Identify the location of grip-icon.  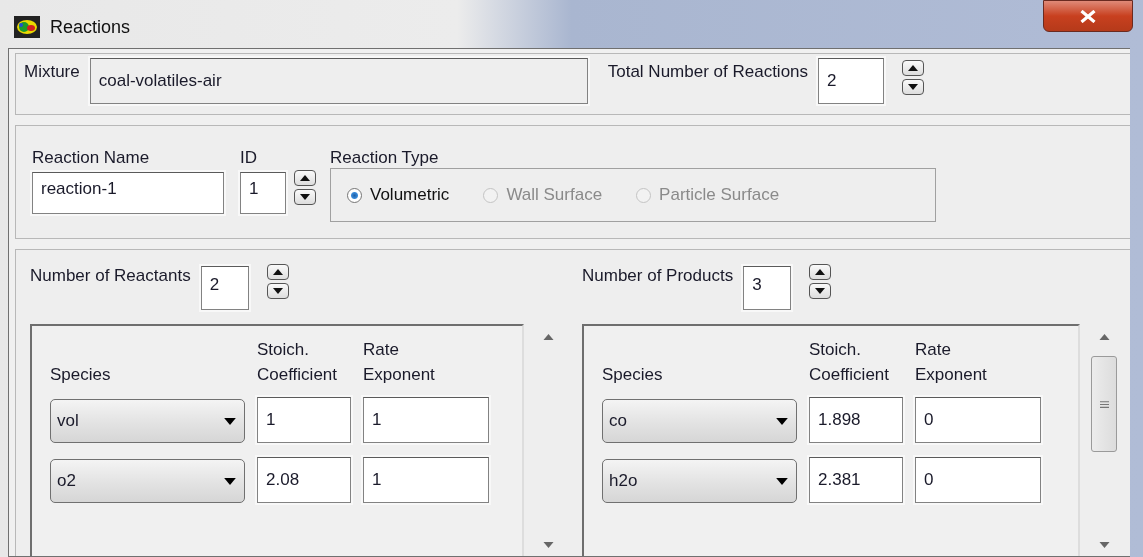
(1104, 404).